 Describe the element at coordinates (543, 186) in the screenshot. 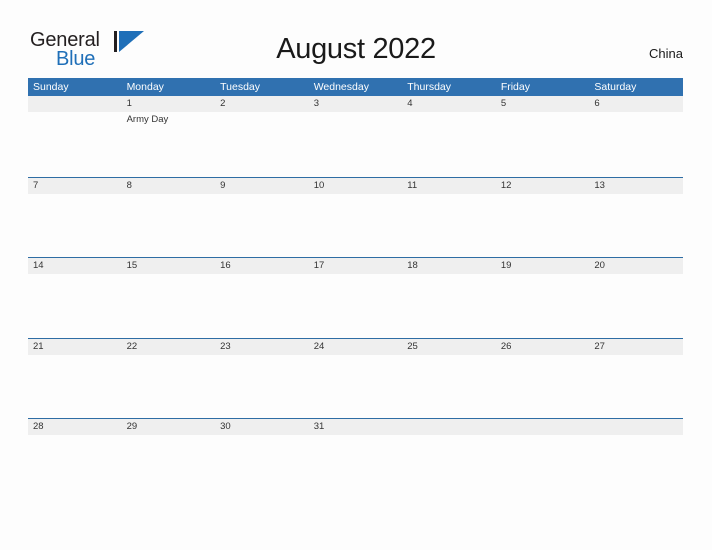

I see `day-number: 12` at that location.